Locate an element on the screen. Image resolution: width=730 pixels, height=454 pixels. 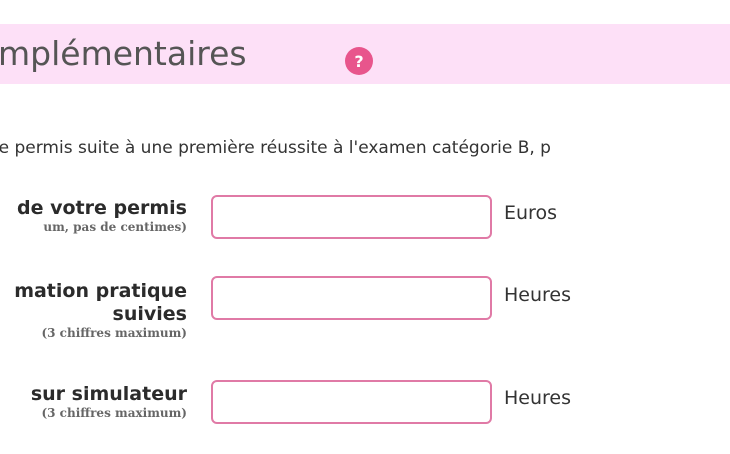
simulator-hours-input is located at coordinates (351, 402).